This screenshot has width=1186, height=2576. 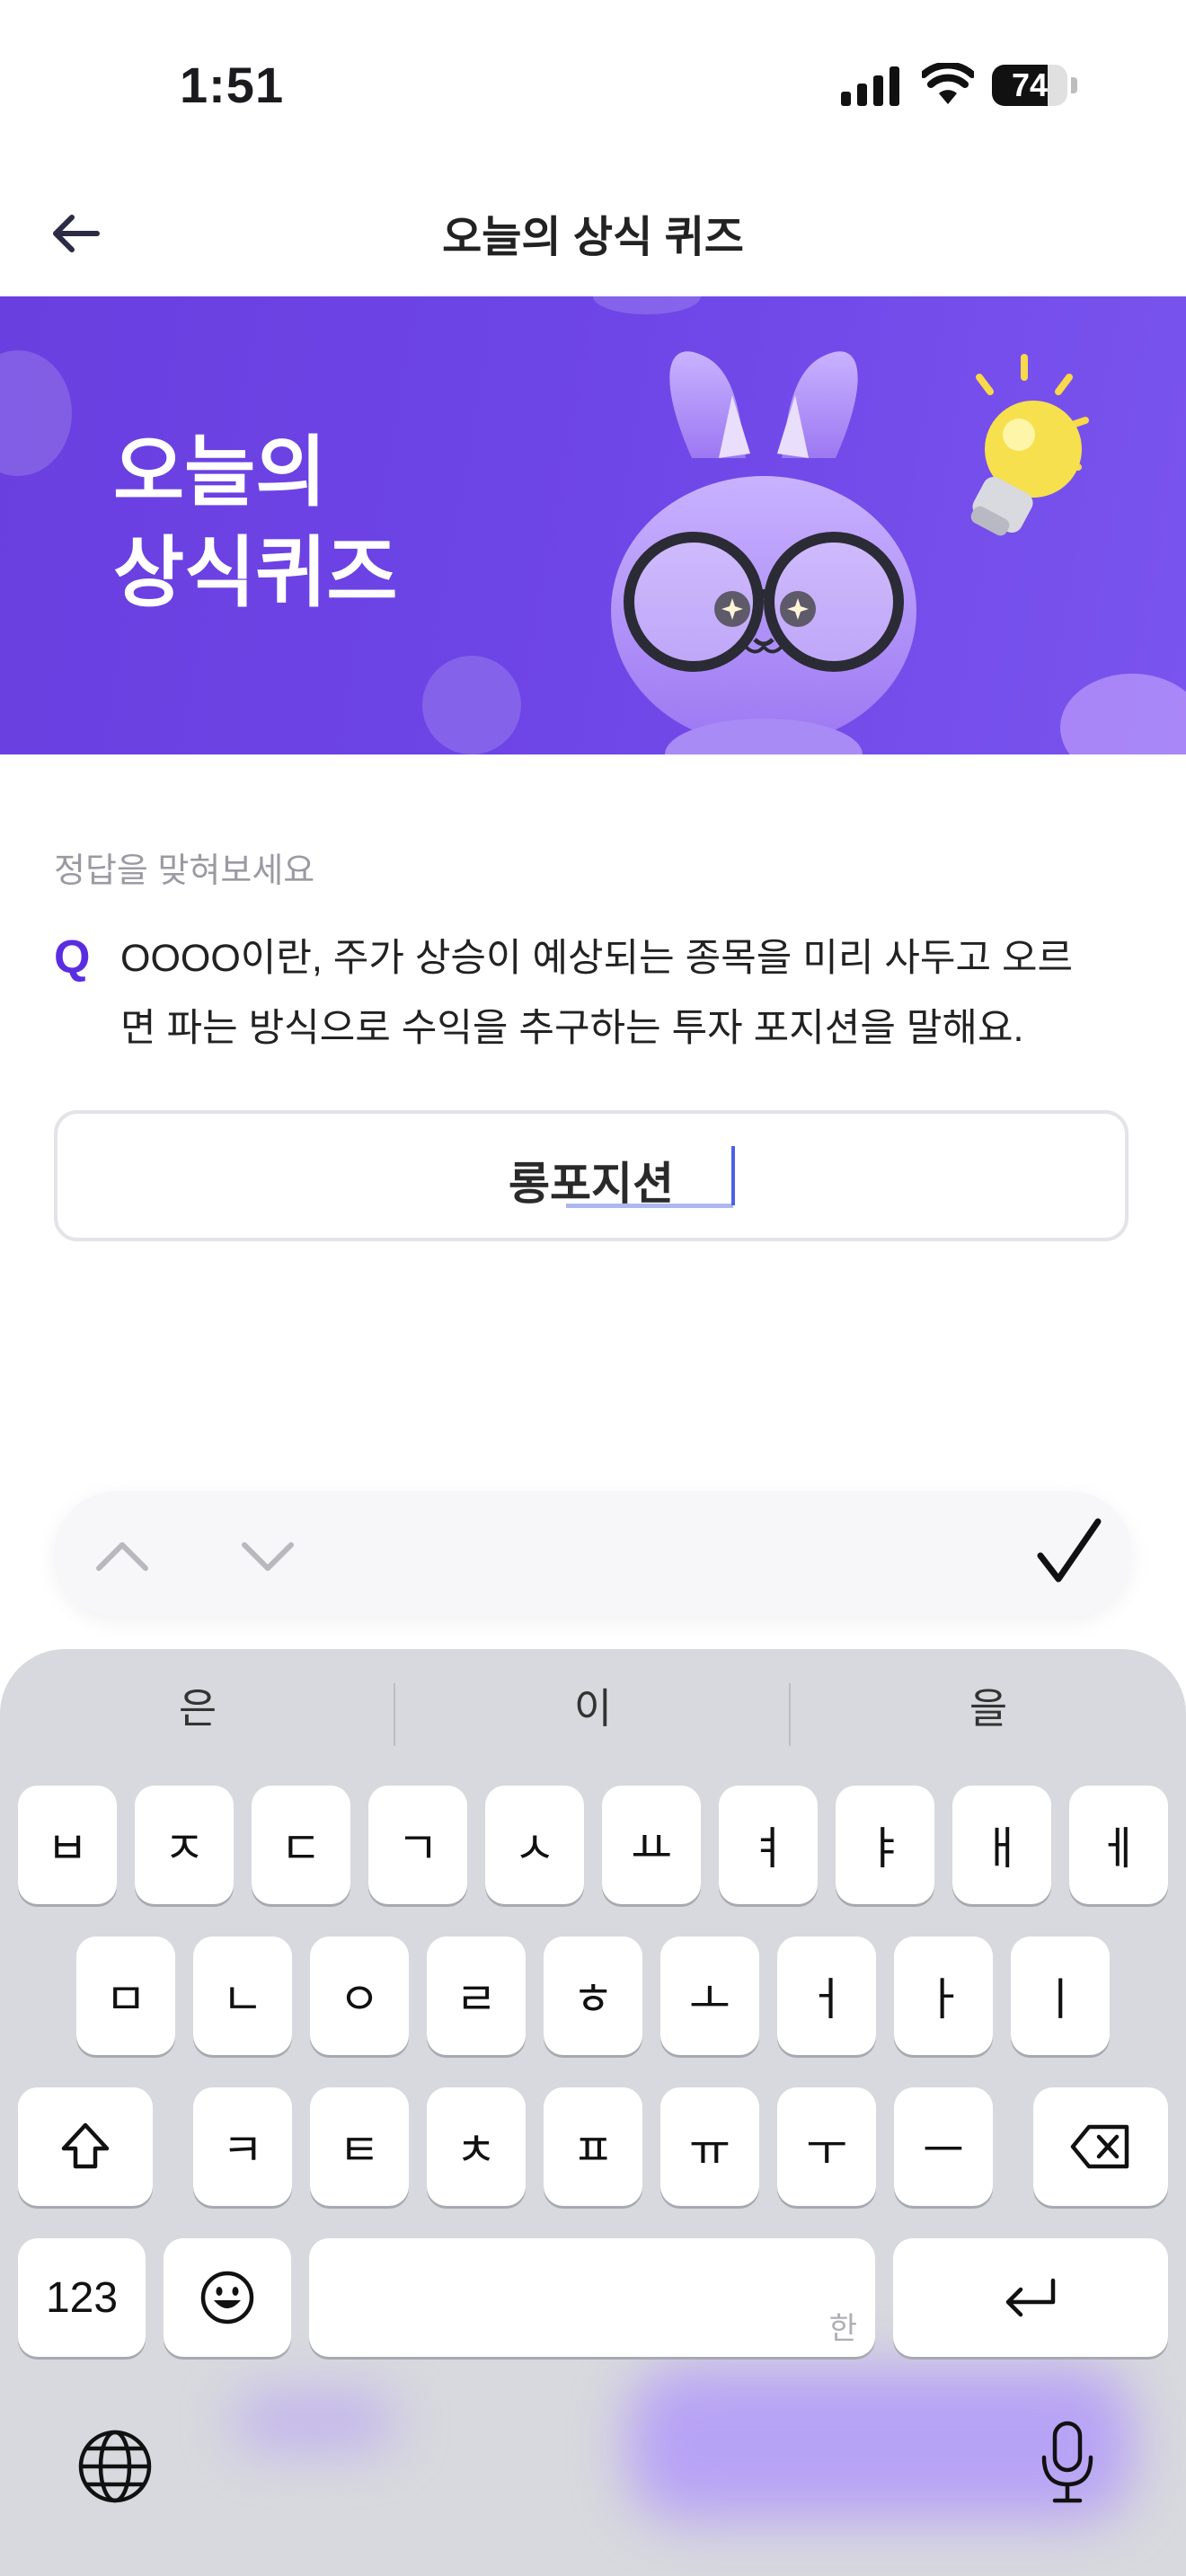 What do you see at coordinates (943, 2146) in the screenshot?
I see `key: ㅡ` at bounding box center [943, 2146].